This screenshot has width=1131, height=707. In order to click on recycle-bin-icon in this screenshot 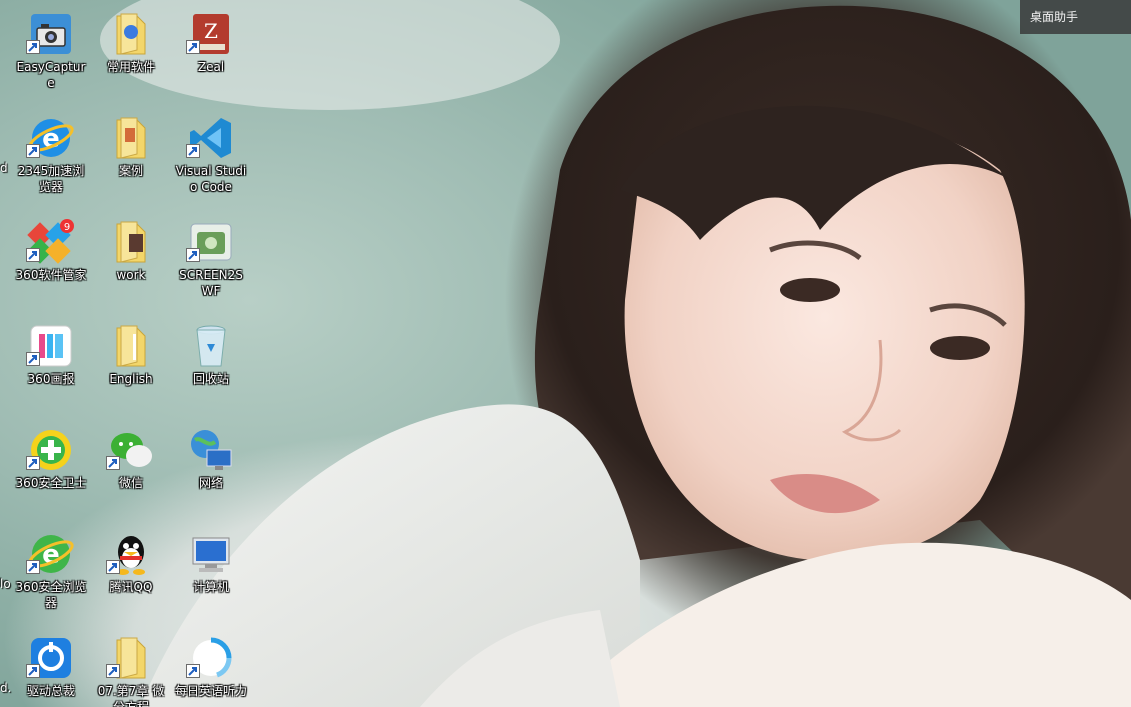, I will do `click(211, 346)`.